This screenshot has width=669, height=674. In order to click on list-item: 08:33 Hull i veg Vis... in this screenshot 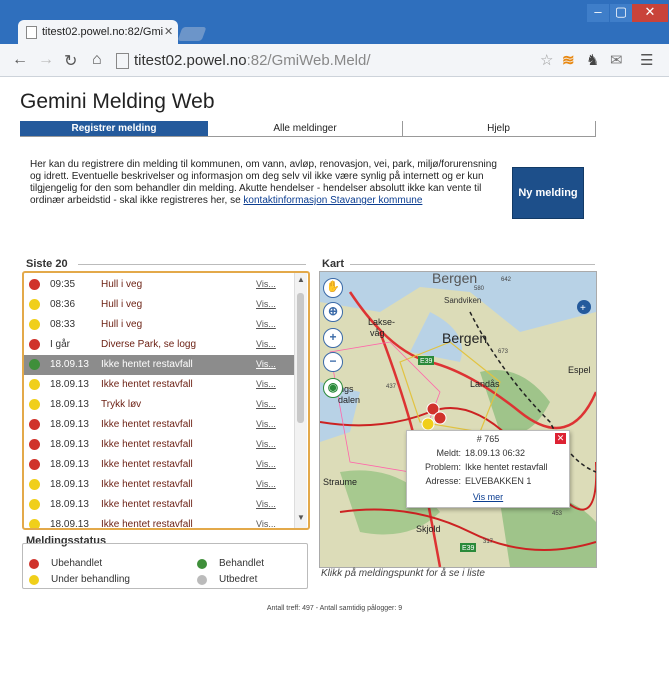, I will do `click(159, 325)`.